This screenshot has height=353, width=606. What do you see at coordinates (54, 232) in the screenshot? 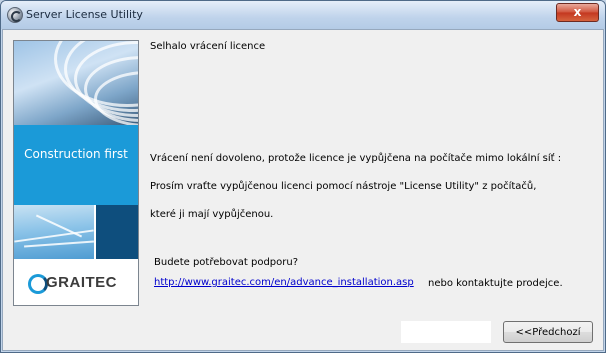
I see `bridge-photo` at bounding box center [54, 232].